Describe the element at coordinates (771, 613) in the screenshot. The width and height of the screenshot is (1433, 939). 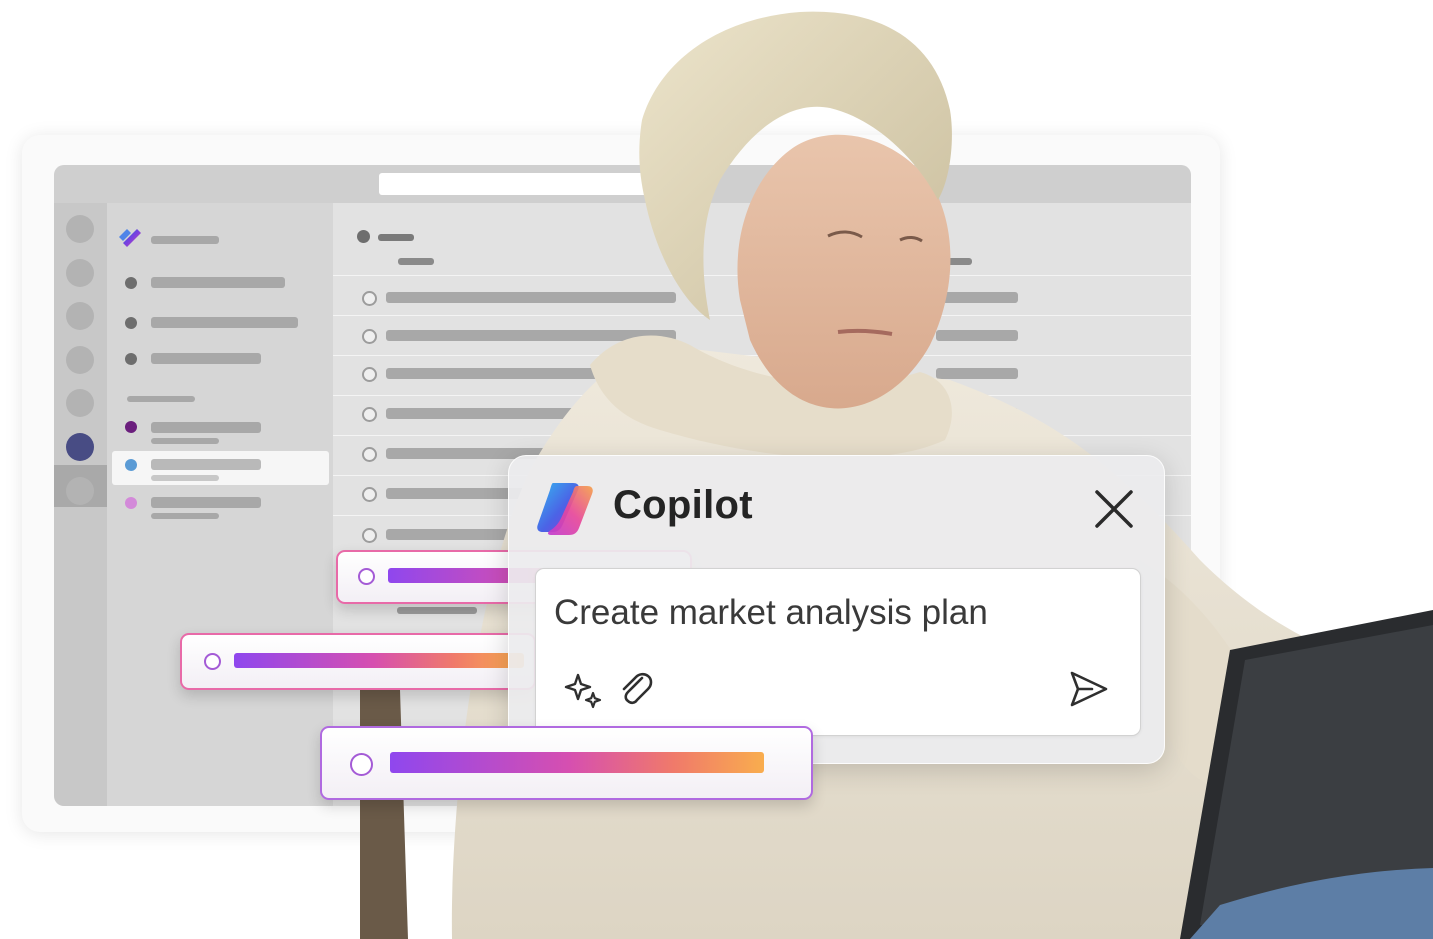
I see `prompt-text: Create market analysis plan` at that location.